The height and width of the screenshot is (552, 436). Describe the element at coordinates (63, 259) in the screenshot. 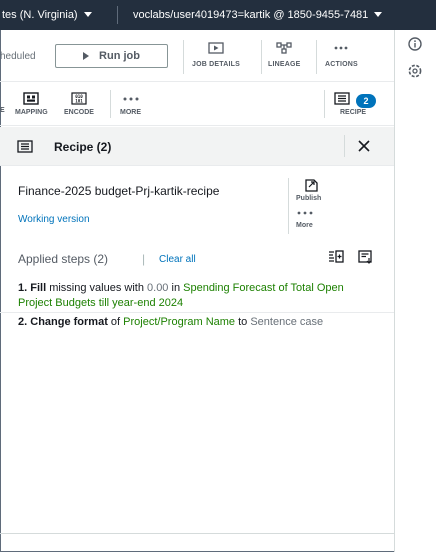

I see `applied-steps-title: Applied steps (2)` at that location.